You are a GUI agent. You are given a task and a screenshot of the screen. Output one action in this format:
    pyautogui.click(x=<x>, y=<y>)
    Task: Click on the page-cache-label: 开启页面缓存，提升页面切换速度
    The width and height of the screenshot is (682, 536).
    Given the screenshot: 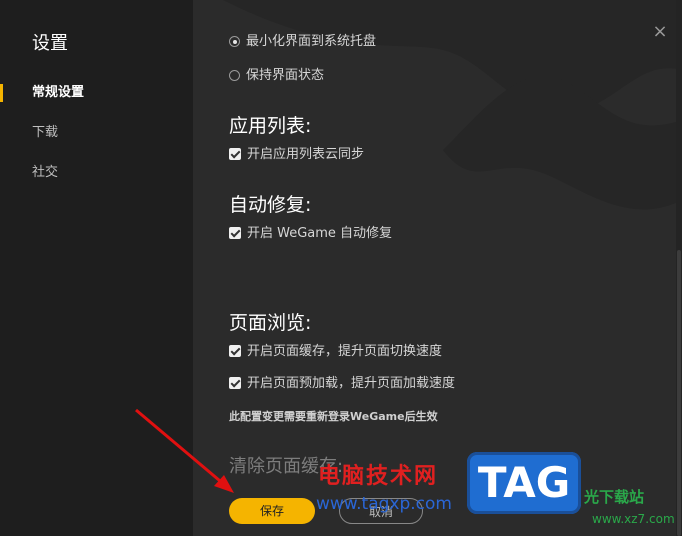 What is the action you would take?
    pyautogui.click(x=345, y=351)
    